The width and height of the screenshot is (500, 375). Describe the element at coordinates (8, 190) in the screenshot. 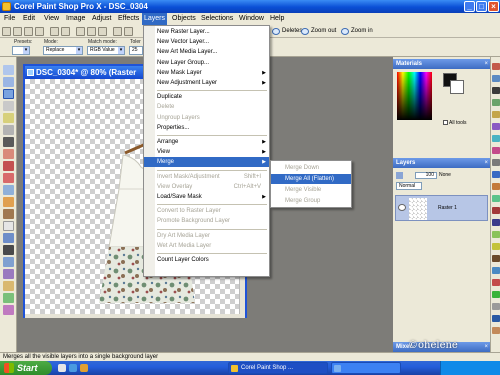

I see `makeover-icon` at that location.